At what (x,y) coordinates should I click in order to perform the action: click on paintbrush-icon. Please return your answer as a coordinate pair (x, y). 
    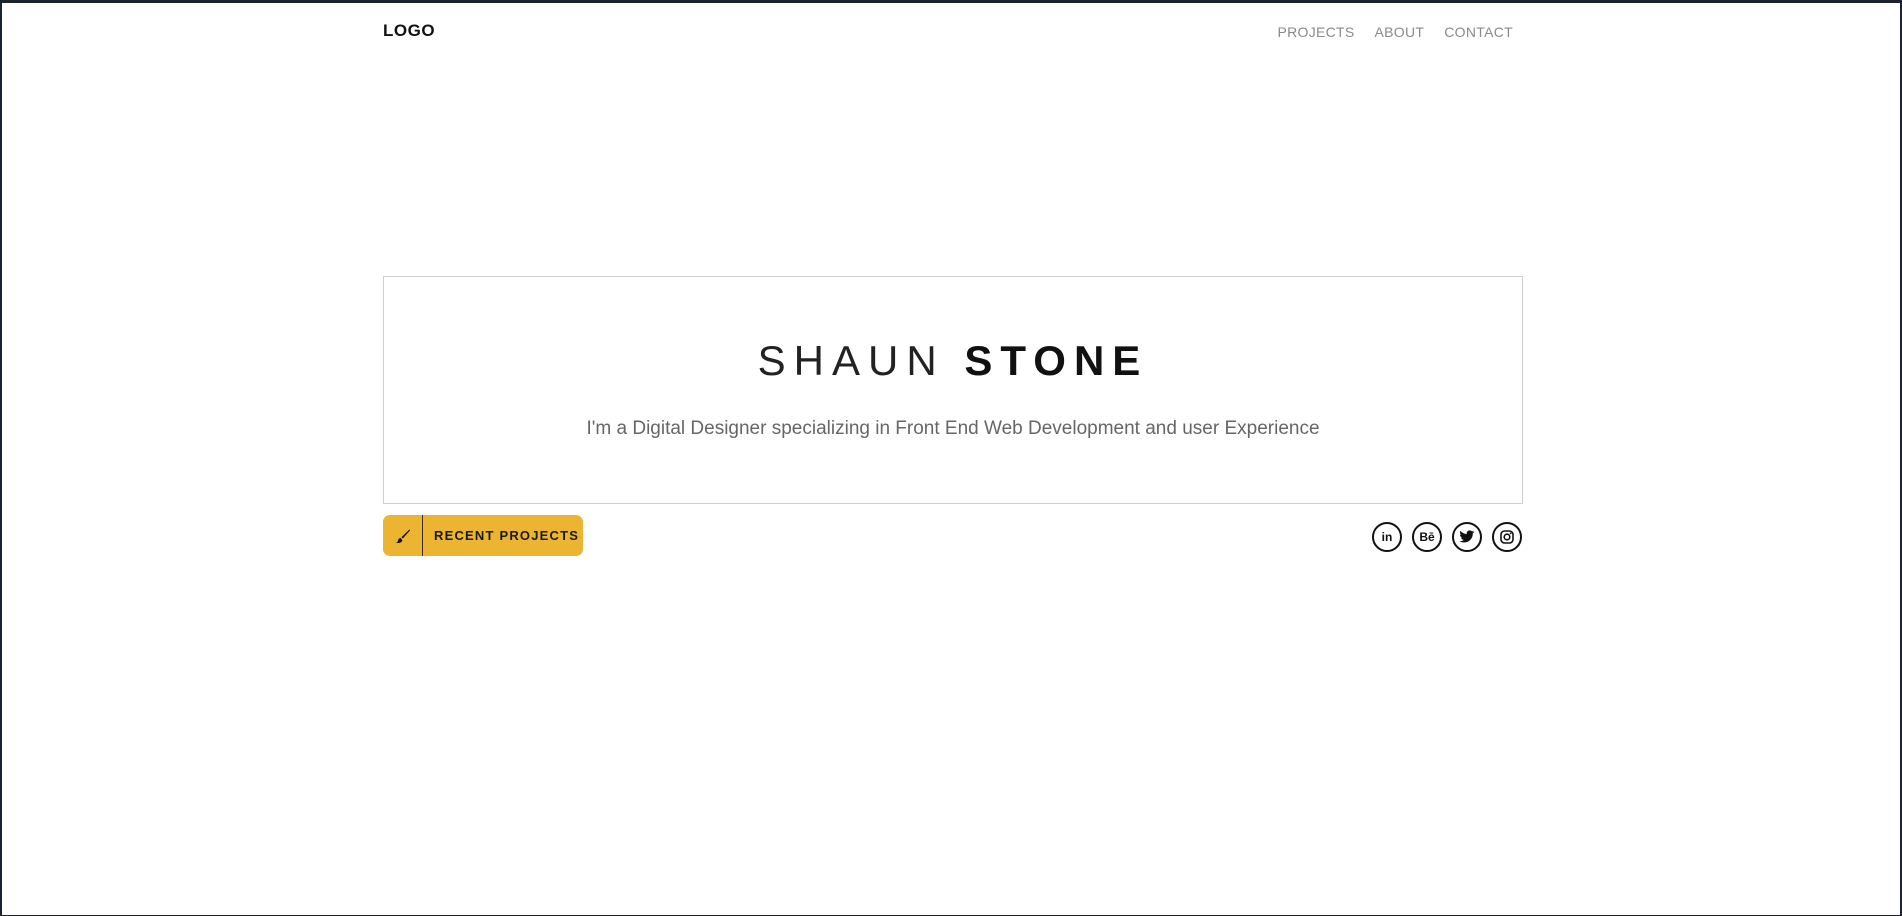
    Looking at the image, I should click on (403, 535).